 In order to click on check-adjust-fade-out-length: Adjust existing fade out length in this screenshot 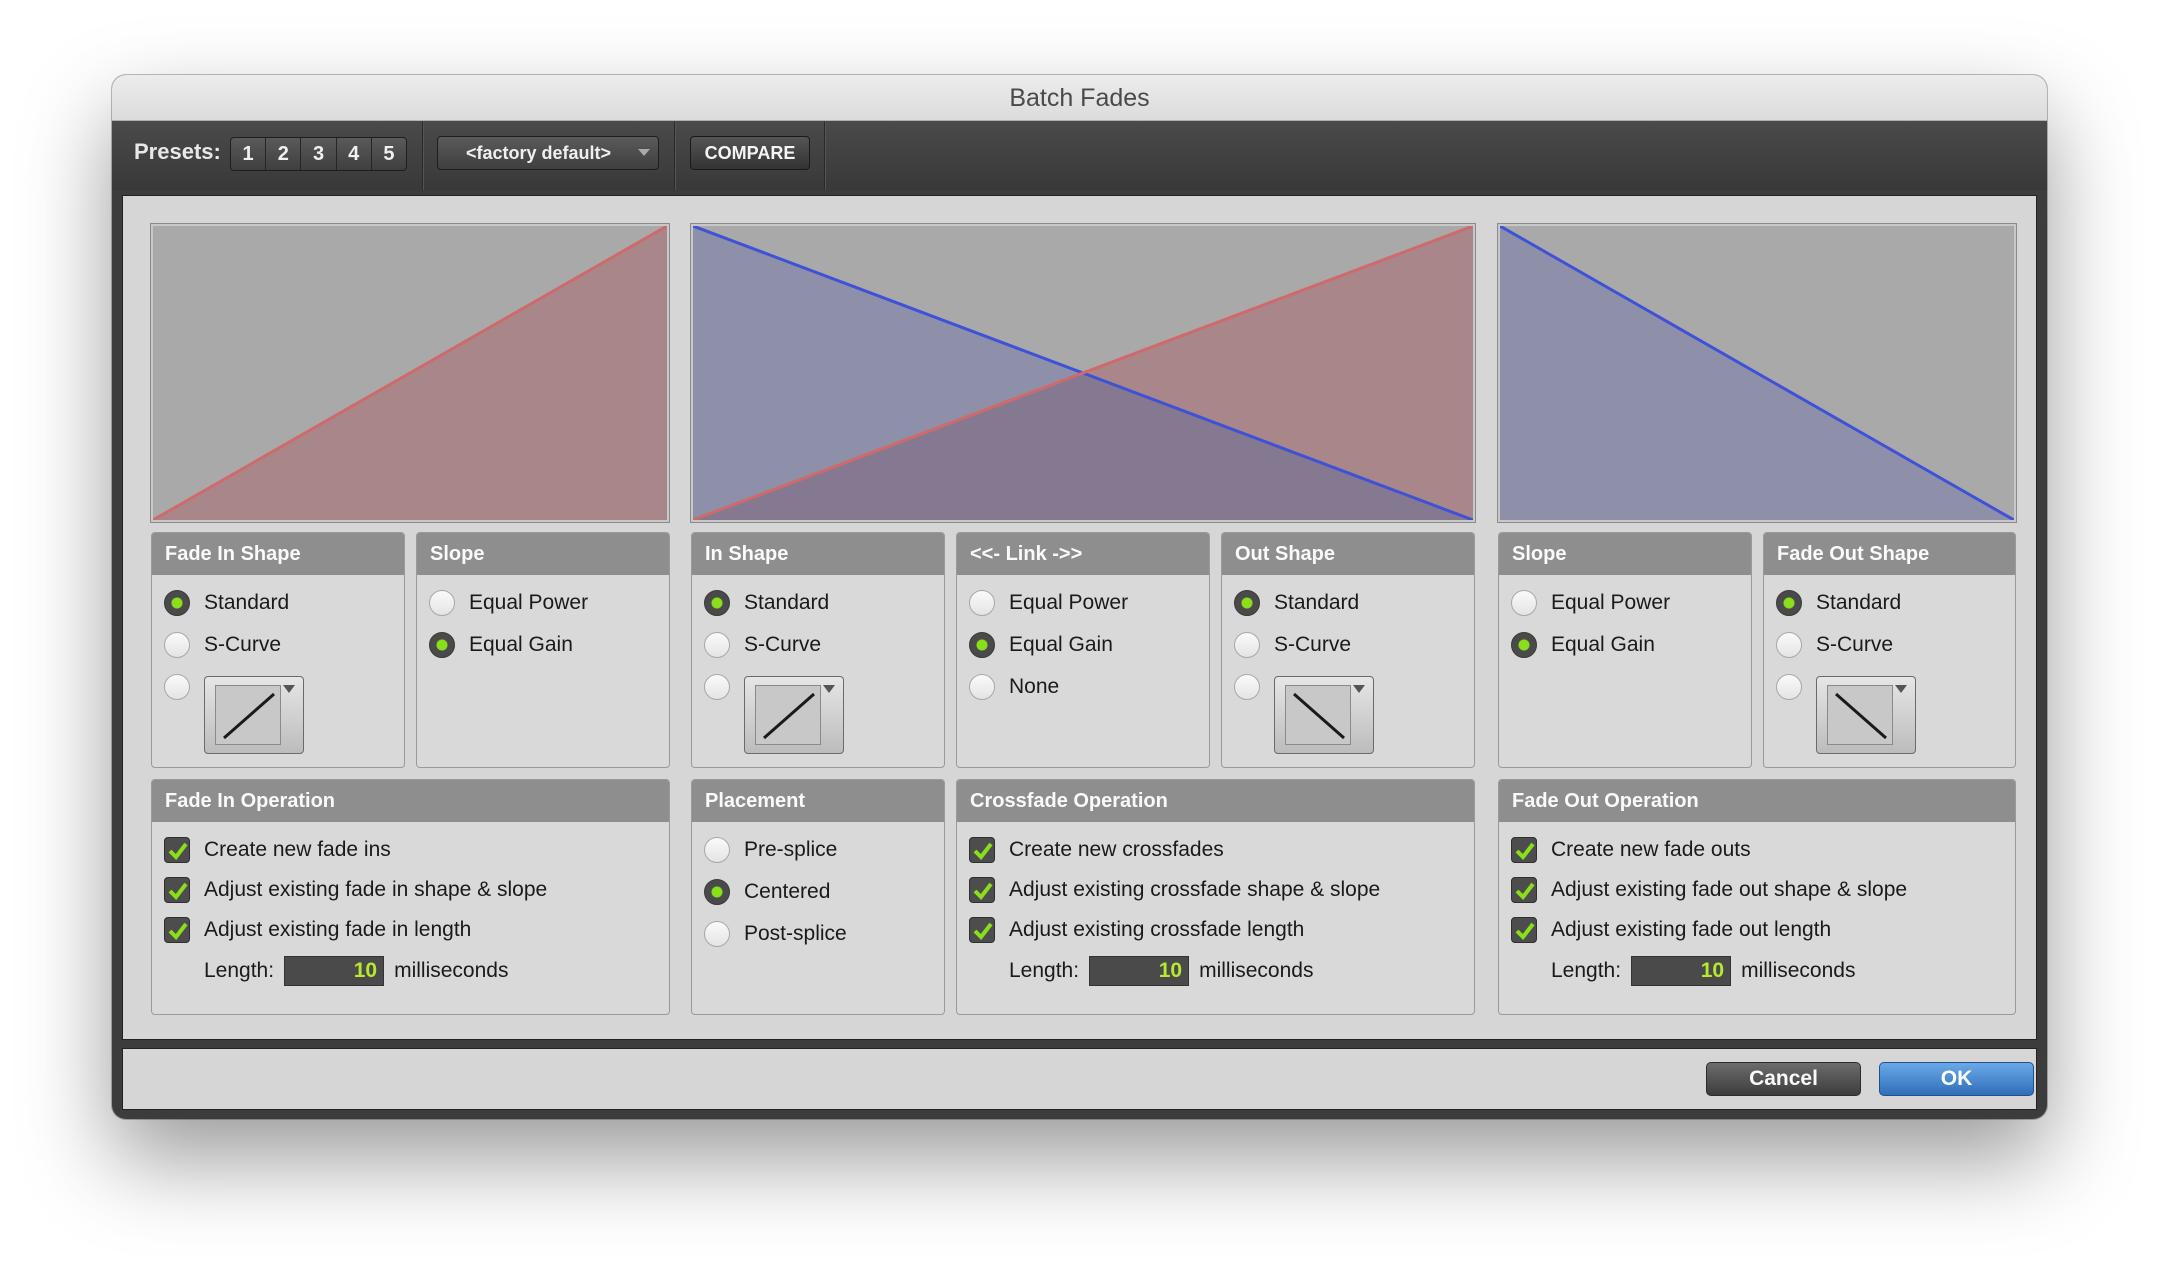, I will do `click(1671, 930)`.